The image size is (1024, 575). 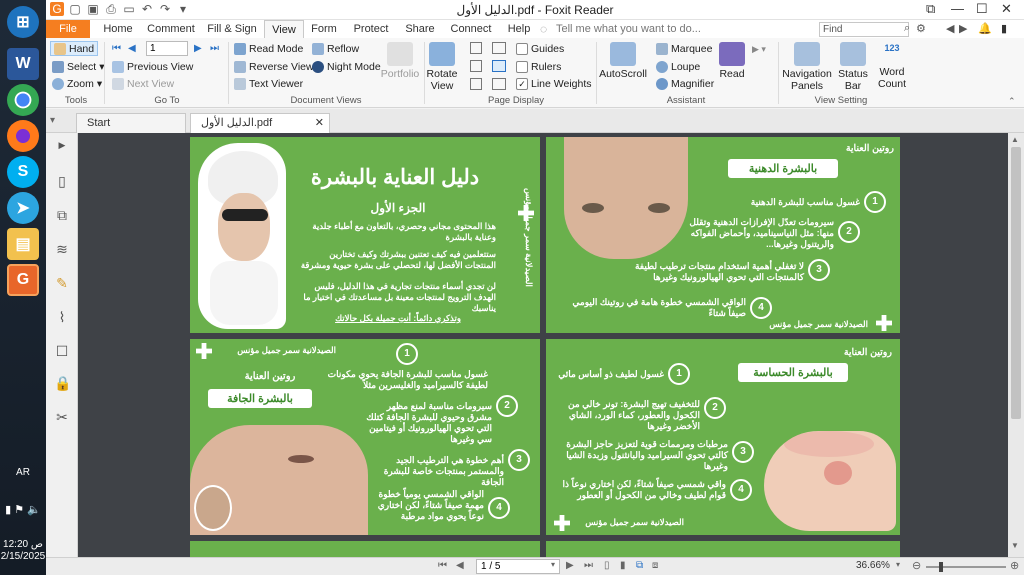 I want to click on scrollbar-thumb, so click(x=1016, y=283).